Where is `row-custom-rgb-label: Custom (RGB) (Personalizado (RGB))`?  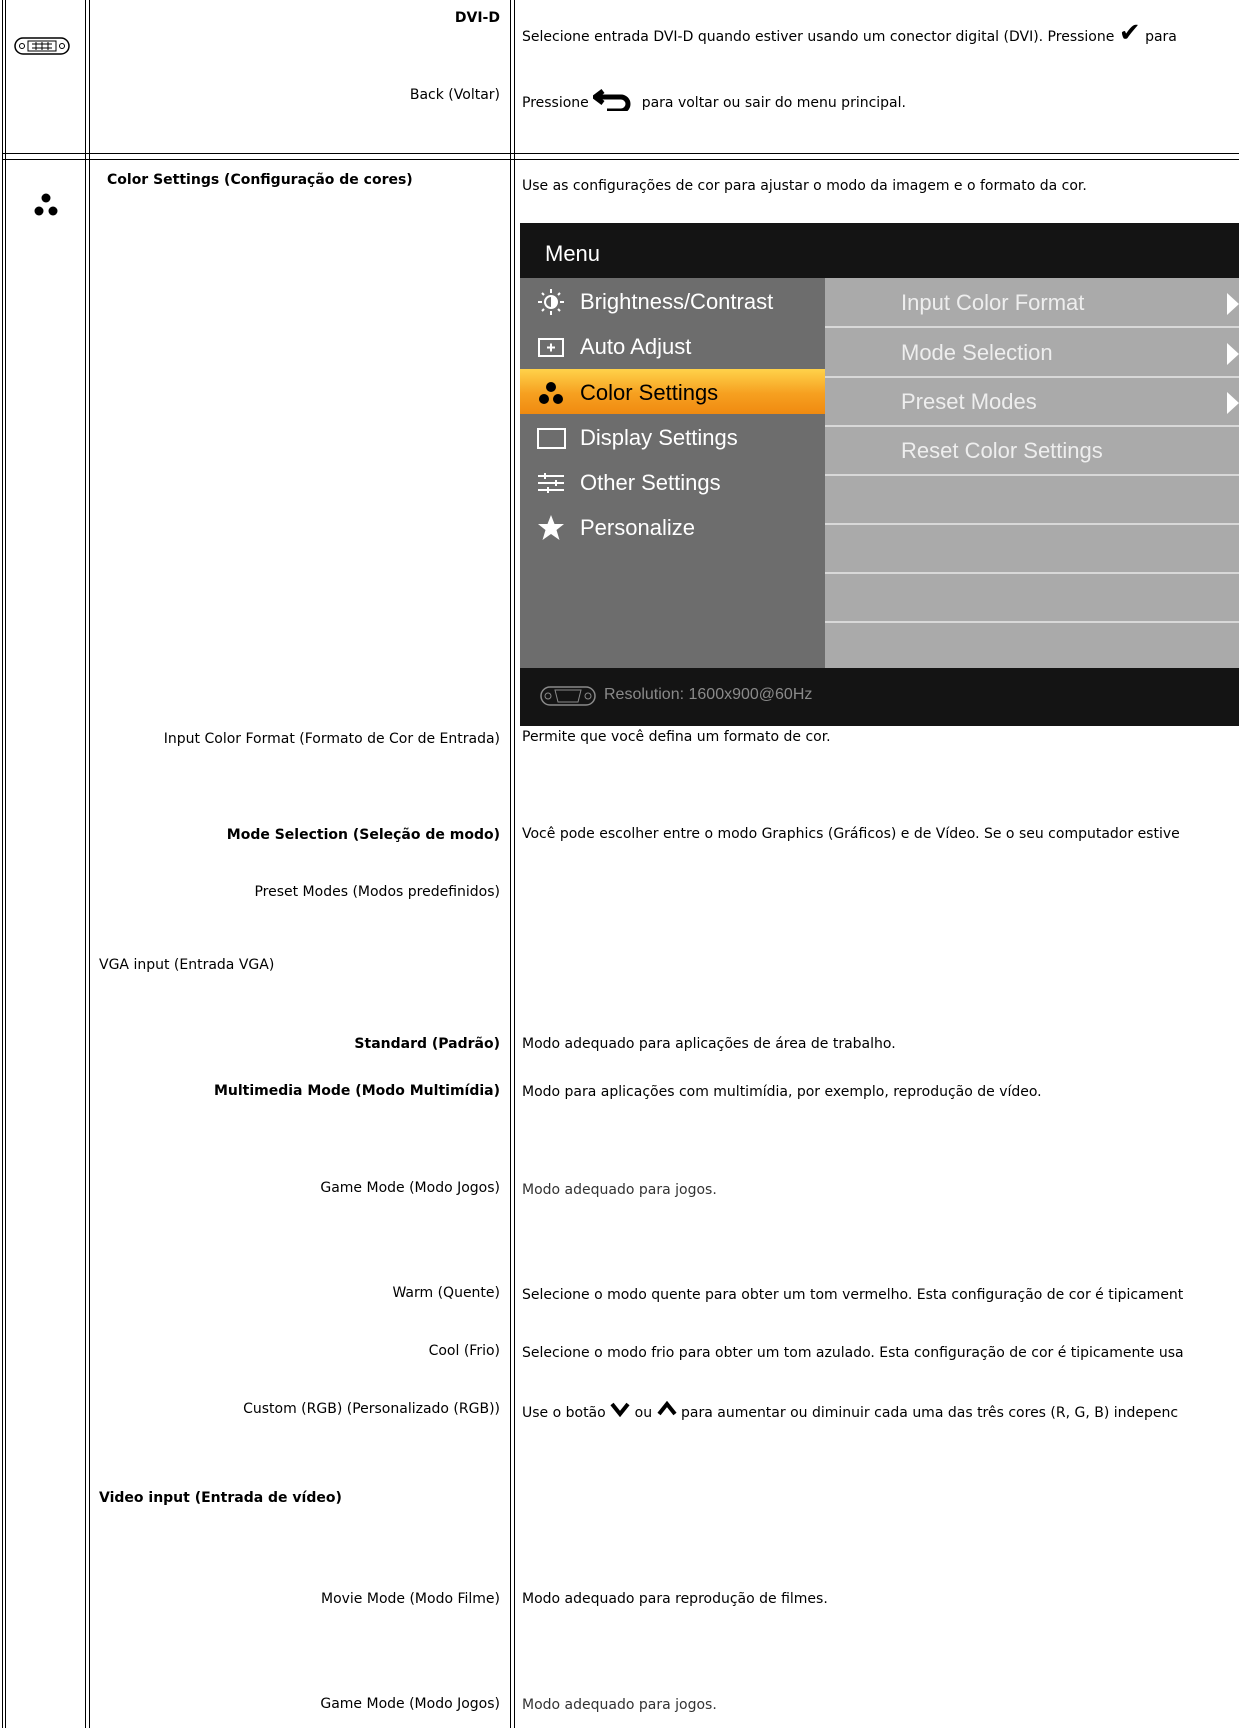 row-custom-rgb-label: Custom (RGB) (Personalizado (RGB)) is located at coordinates (371, 1409).